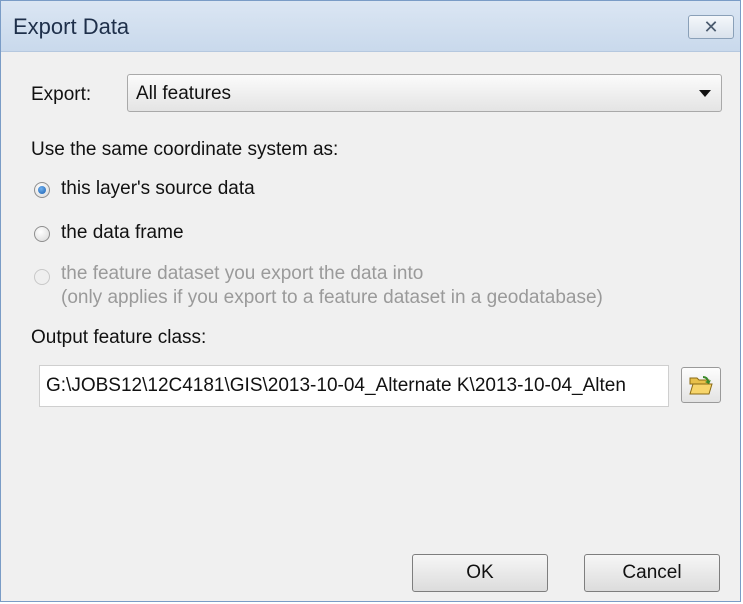  I want to click on output-feature-class-label: Output feature class:, so click(119, 337).